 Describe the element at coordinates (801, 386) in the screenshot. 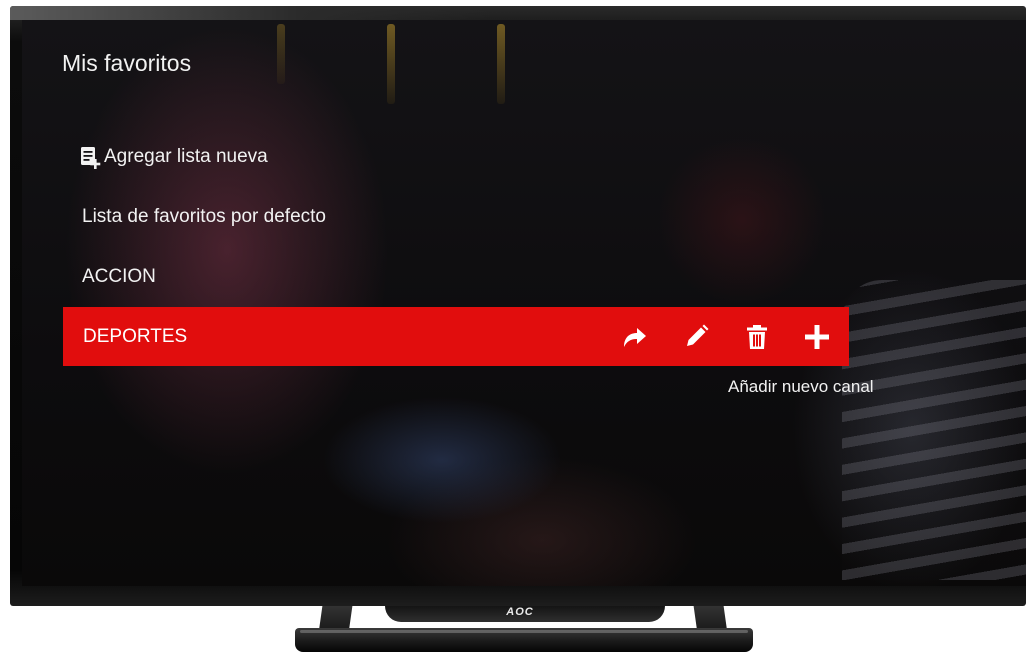

I see `add-channel-tooltip: Añadir nuevo canal` at that location.